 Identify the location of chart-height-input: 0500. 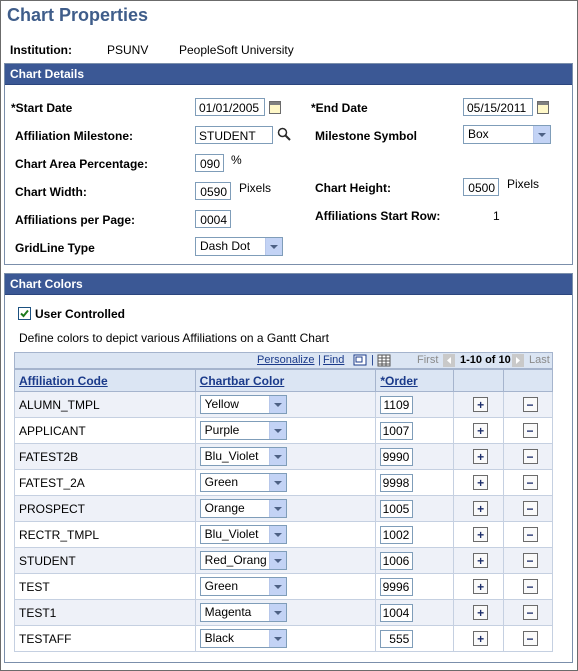
(481, 187).